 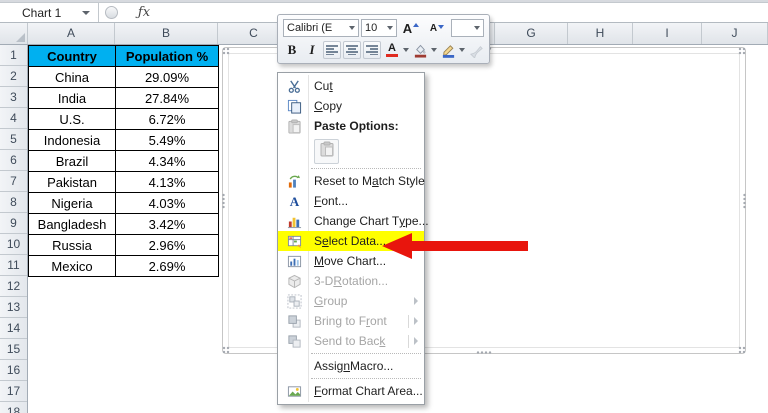 I want to click on table-cell: 4.34%, so click(x=167, y=161).